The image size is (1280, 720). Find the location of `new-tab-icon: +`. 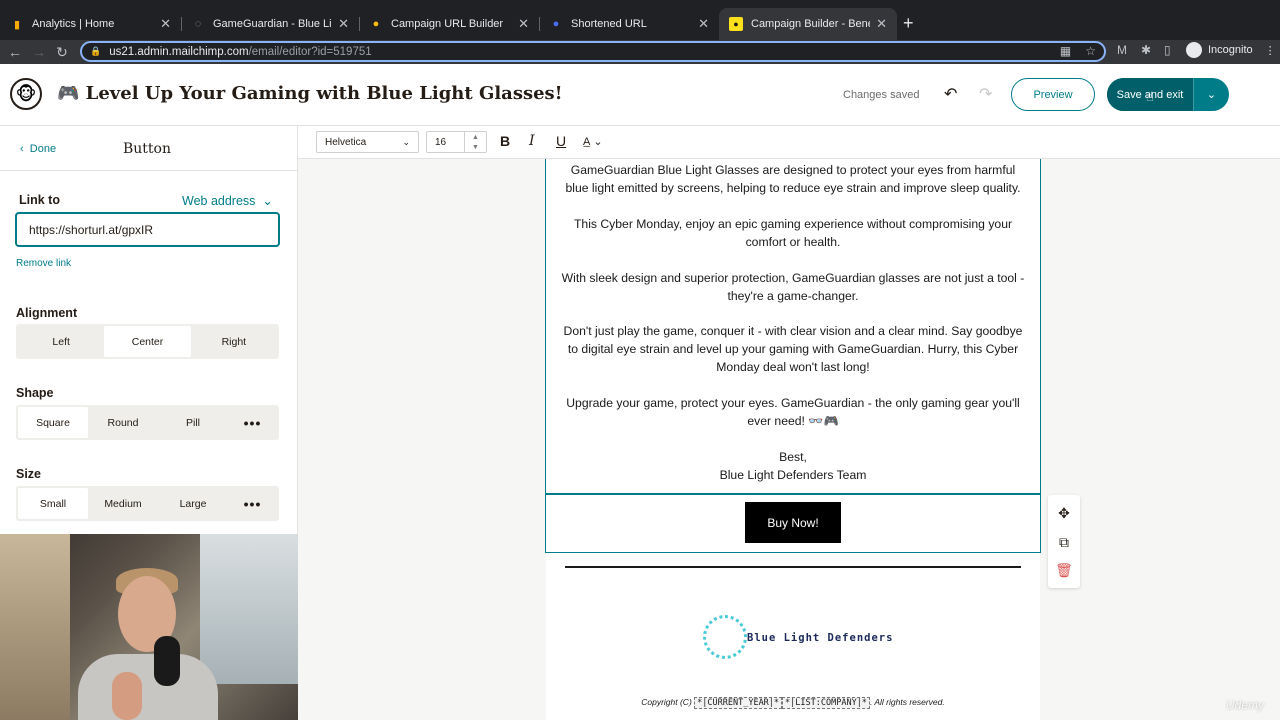

new-tab-icon: + is located at coordinates (908, 23).